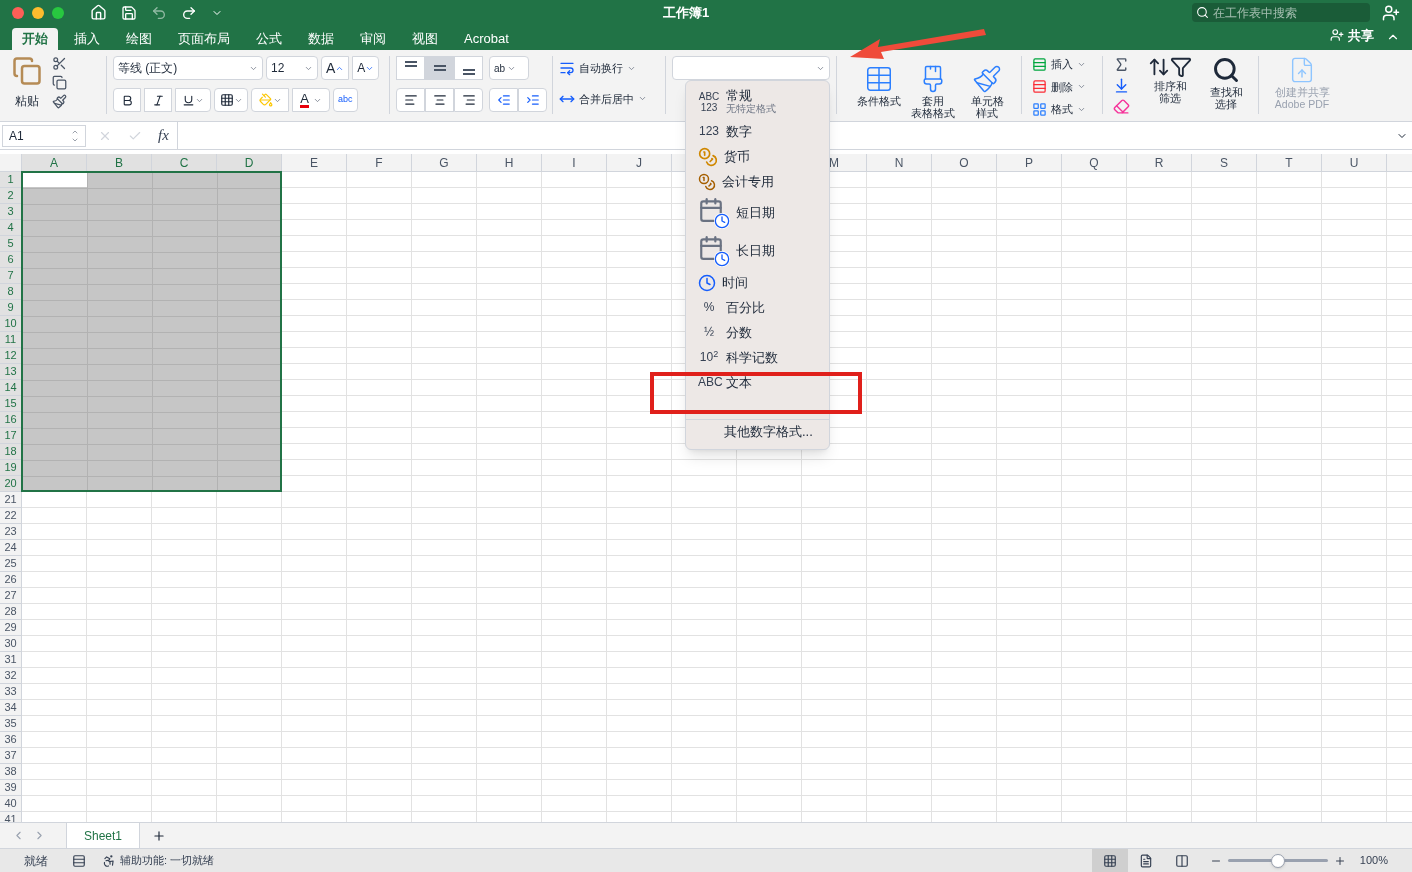 The width and height of the screenshot is (1412, 872). What do you see at coordinates (639, 162) in the screenshot?
I see `column-header: J` at bounding box center [639, 162].